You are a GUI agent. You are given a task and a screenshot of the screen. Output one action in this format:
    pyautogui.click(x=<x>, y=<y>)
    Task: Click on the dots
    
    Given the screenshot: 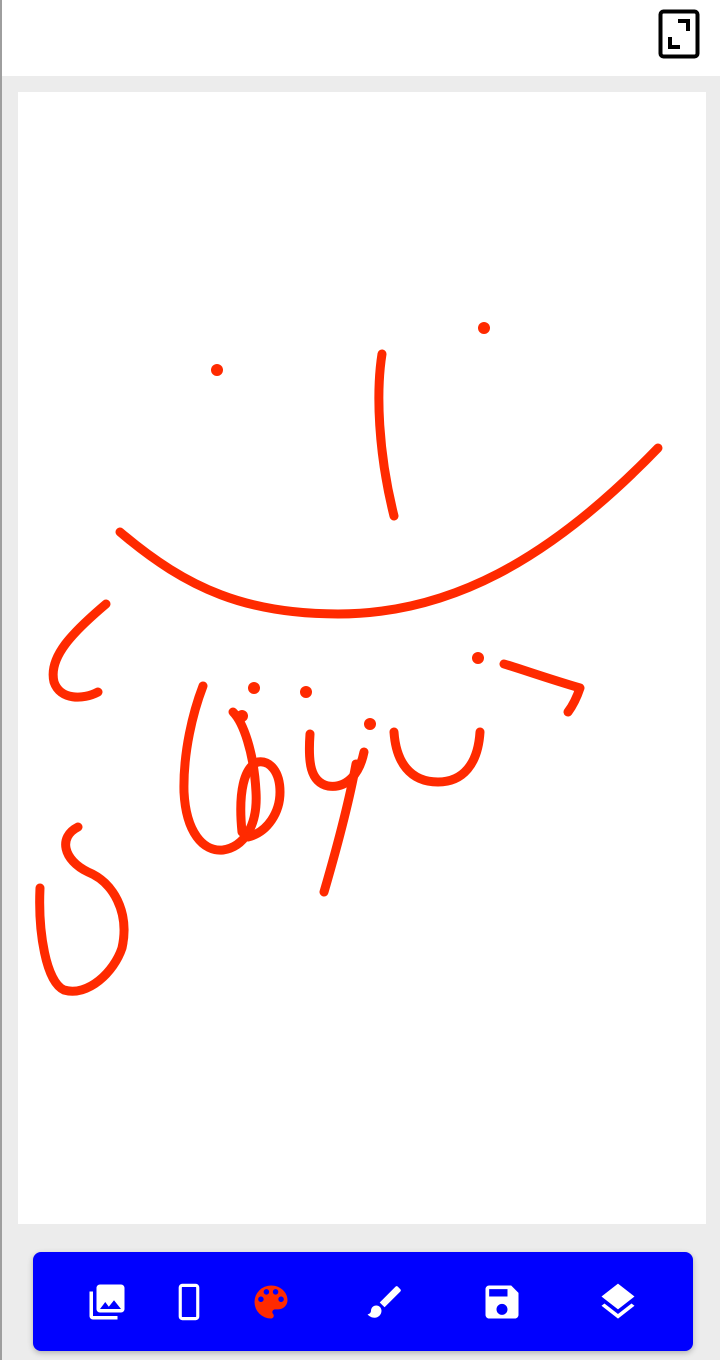 What is the action you would take?
    pyautogui.click(x=350, y=526)
    